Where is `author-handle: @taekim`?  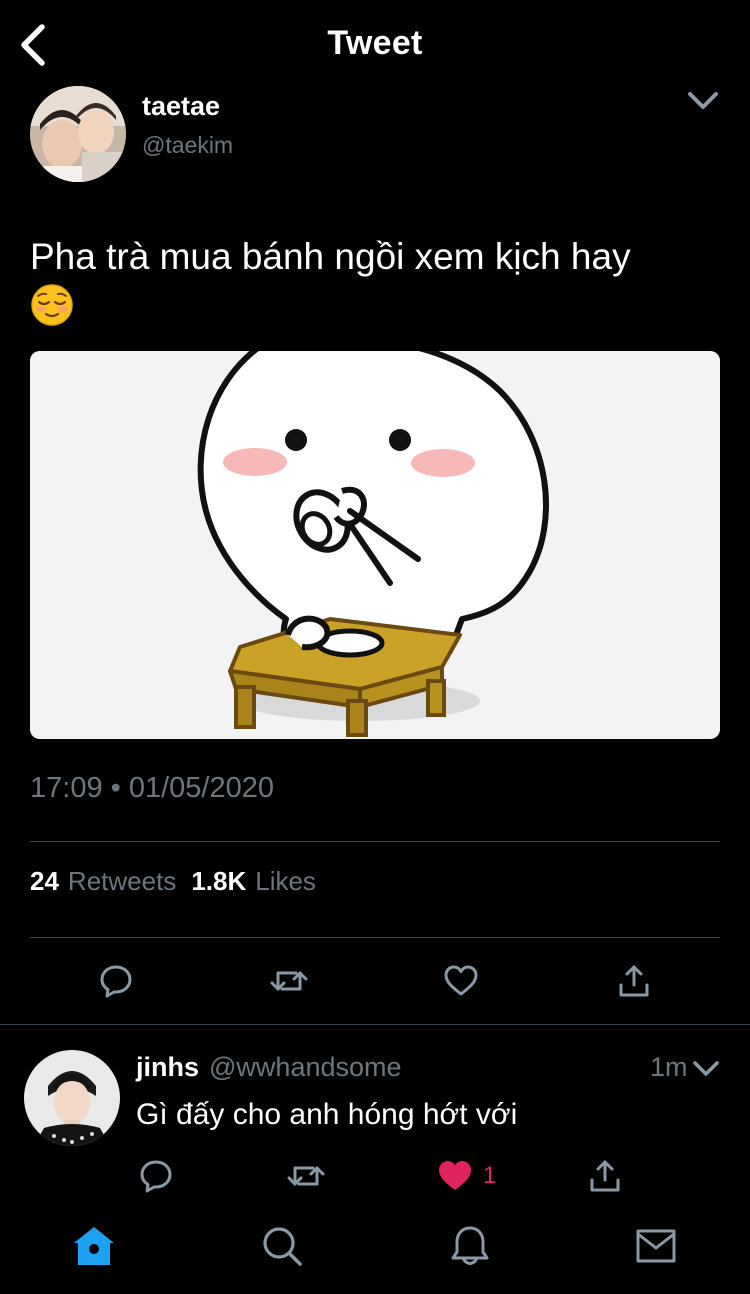 author-handle: @taekim is located at coordinates (187, 145).